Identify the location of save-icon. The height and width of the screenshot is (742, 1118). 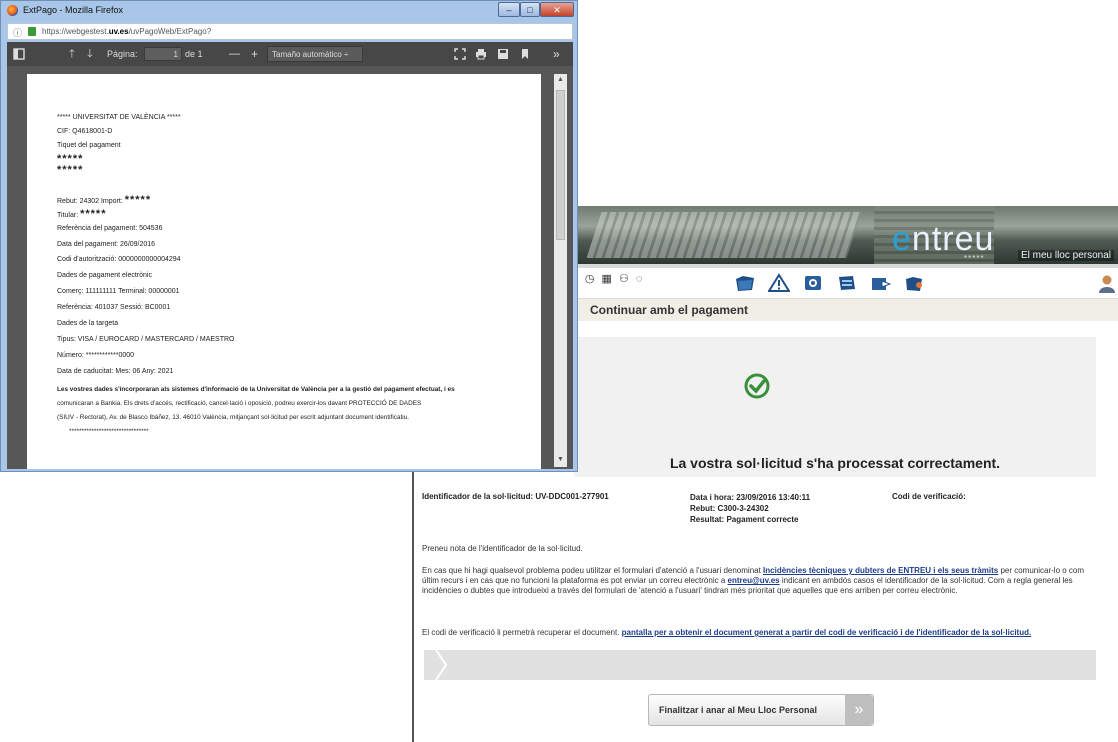
(503, 54).